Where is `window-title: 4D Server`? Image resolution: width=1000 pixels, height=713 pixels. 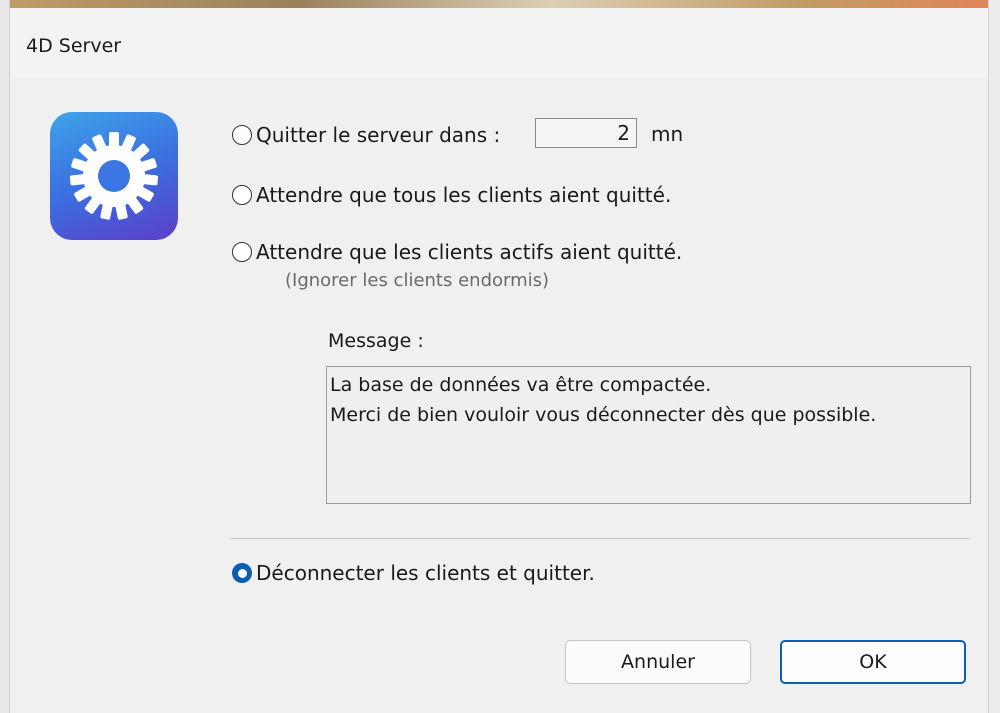 window-title: 4D Server is located at coordinates (74, 46).